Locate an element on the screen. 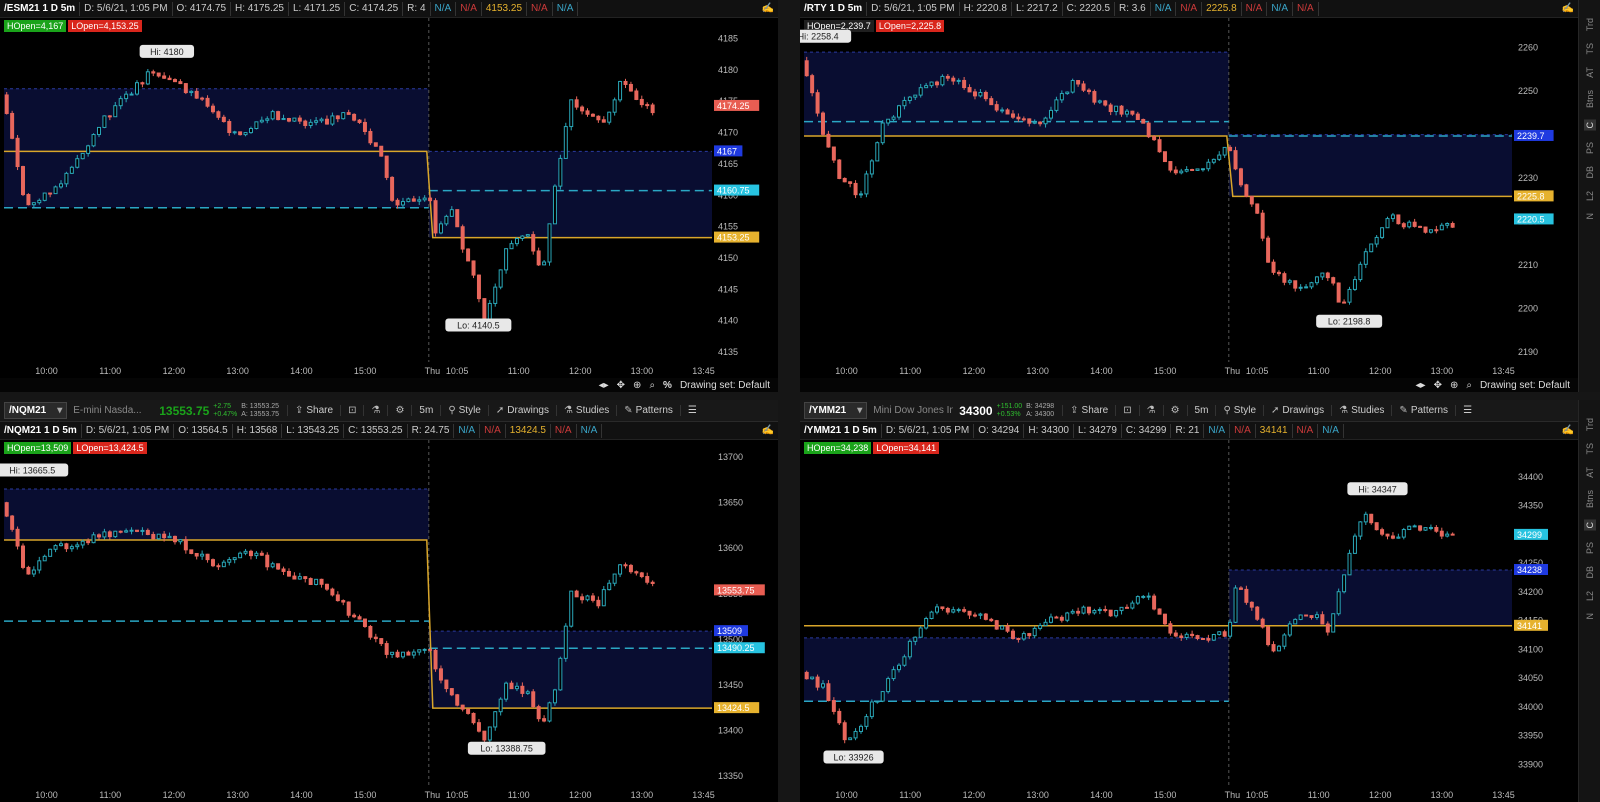  patterns-button: ✎ Patterns is located at coordinates (1423, 410).